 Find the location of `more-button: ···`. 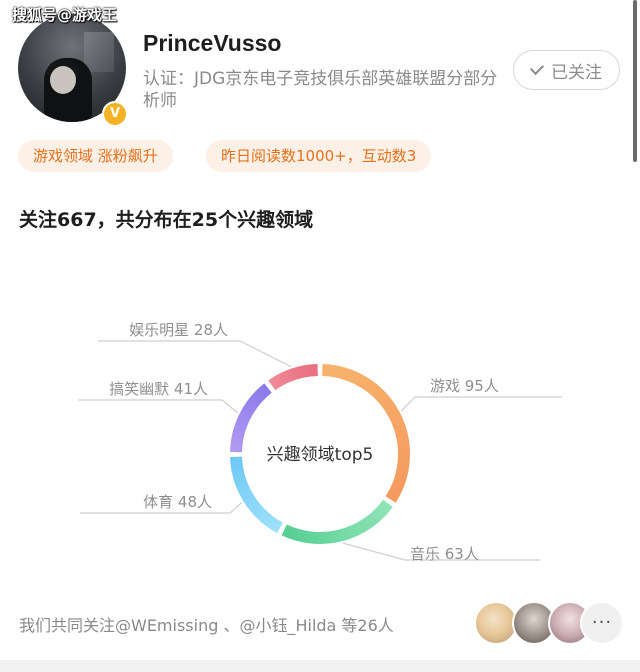

more-button: ··· is located at coordinates (602, 623).